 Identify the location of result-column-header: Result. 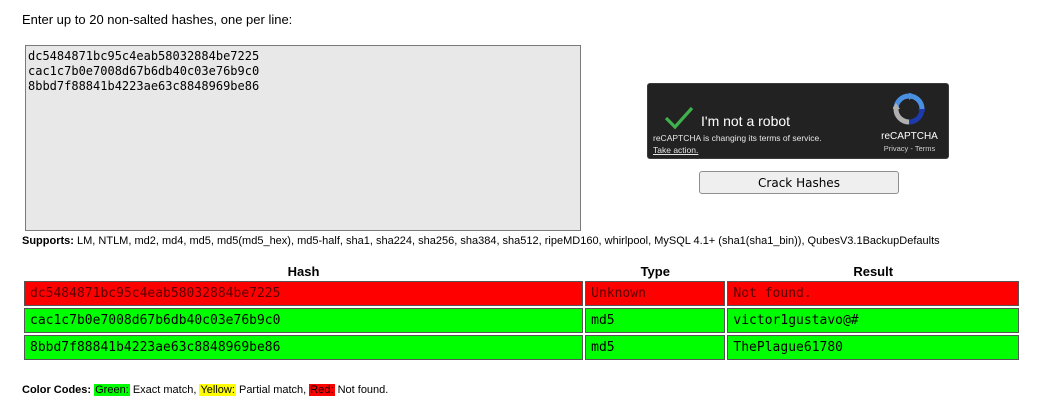
(873, 271).